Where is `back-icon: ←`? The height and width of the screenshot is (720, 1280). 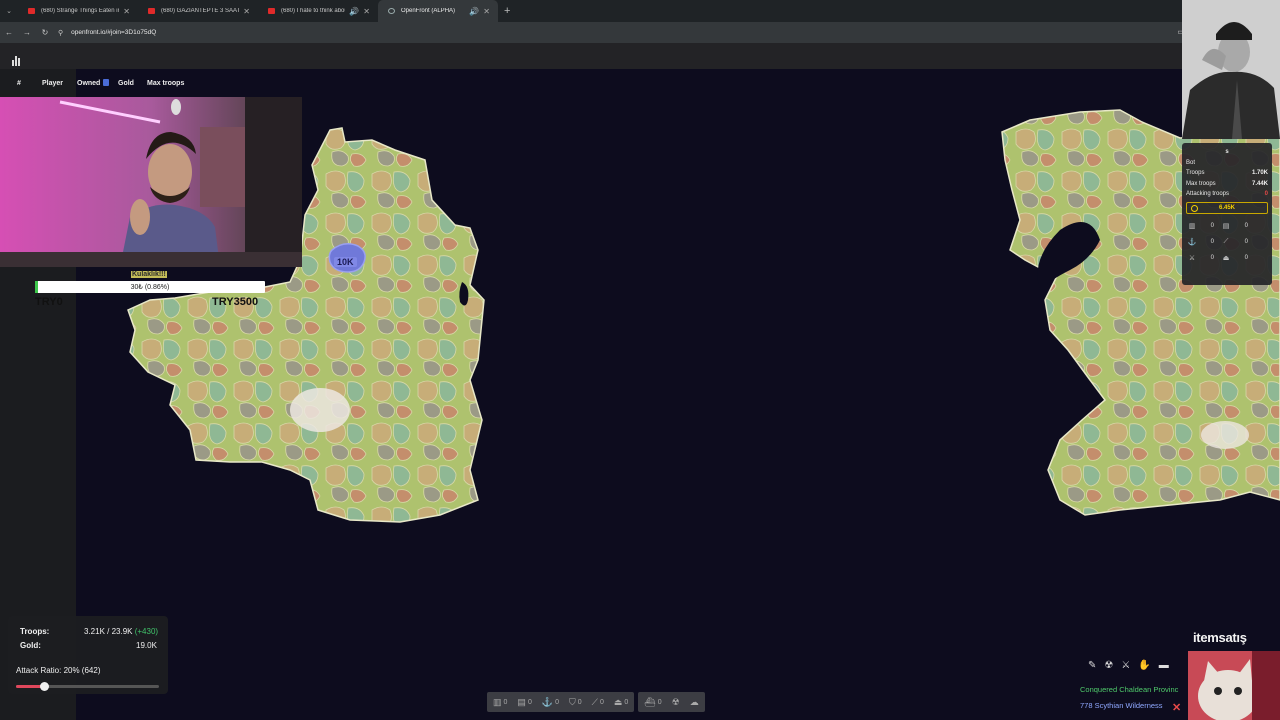 back-icon: ← is located at coordinates (9, 32).